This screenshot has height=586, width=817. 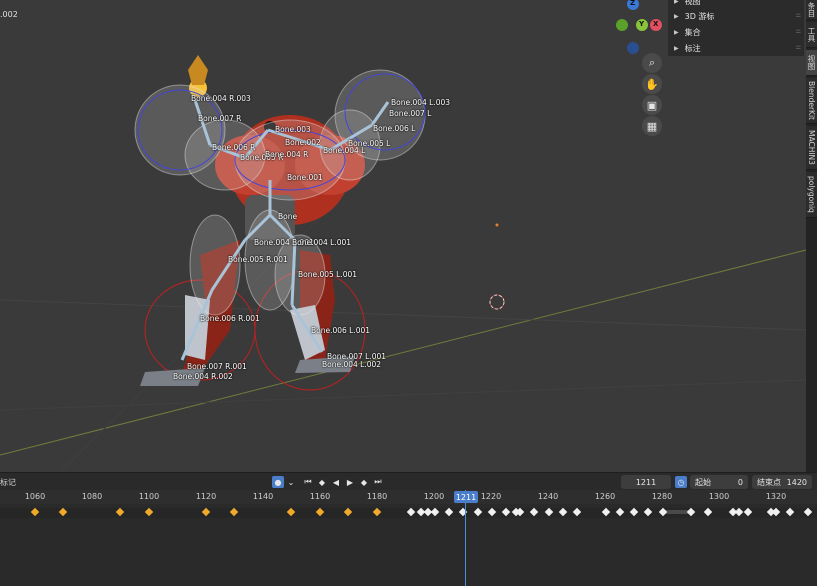 What do you see at coordinates (217, 366) in the screenshot?
I see `bone-label: Bone.007 R.001` at bounding box center [217, 366].